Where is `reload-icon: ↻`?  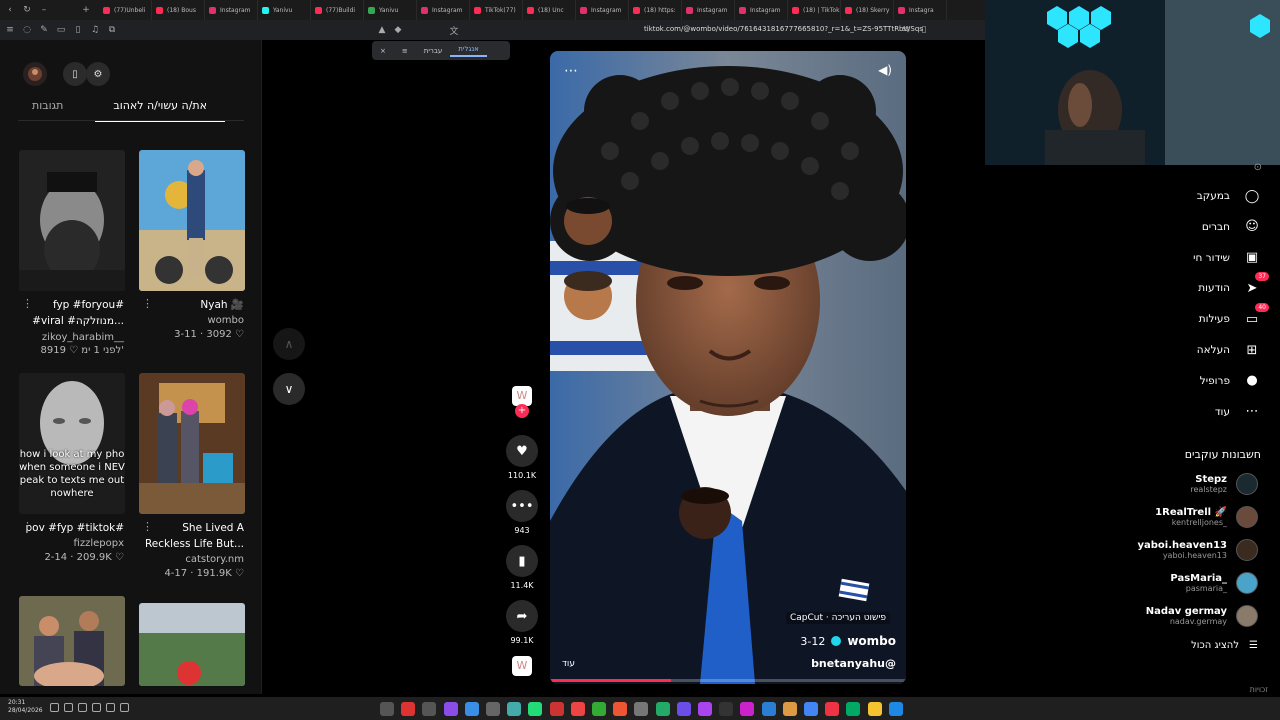
reload-icon: ↻ is located at coordinates (27, 10).